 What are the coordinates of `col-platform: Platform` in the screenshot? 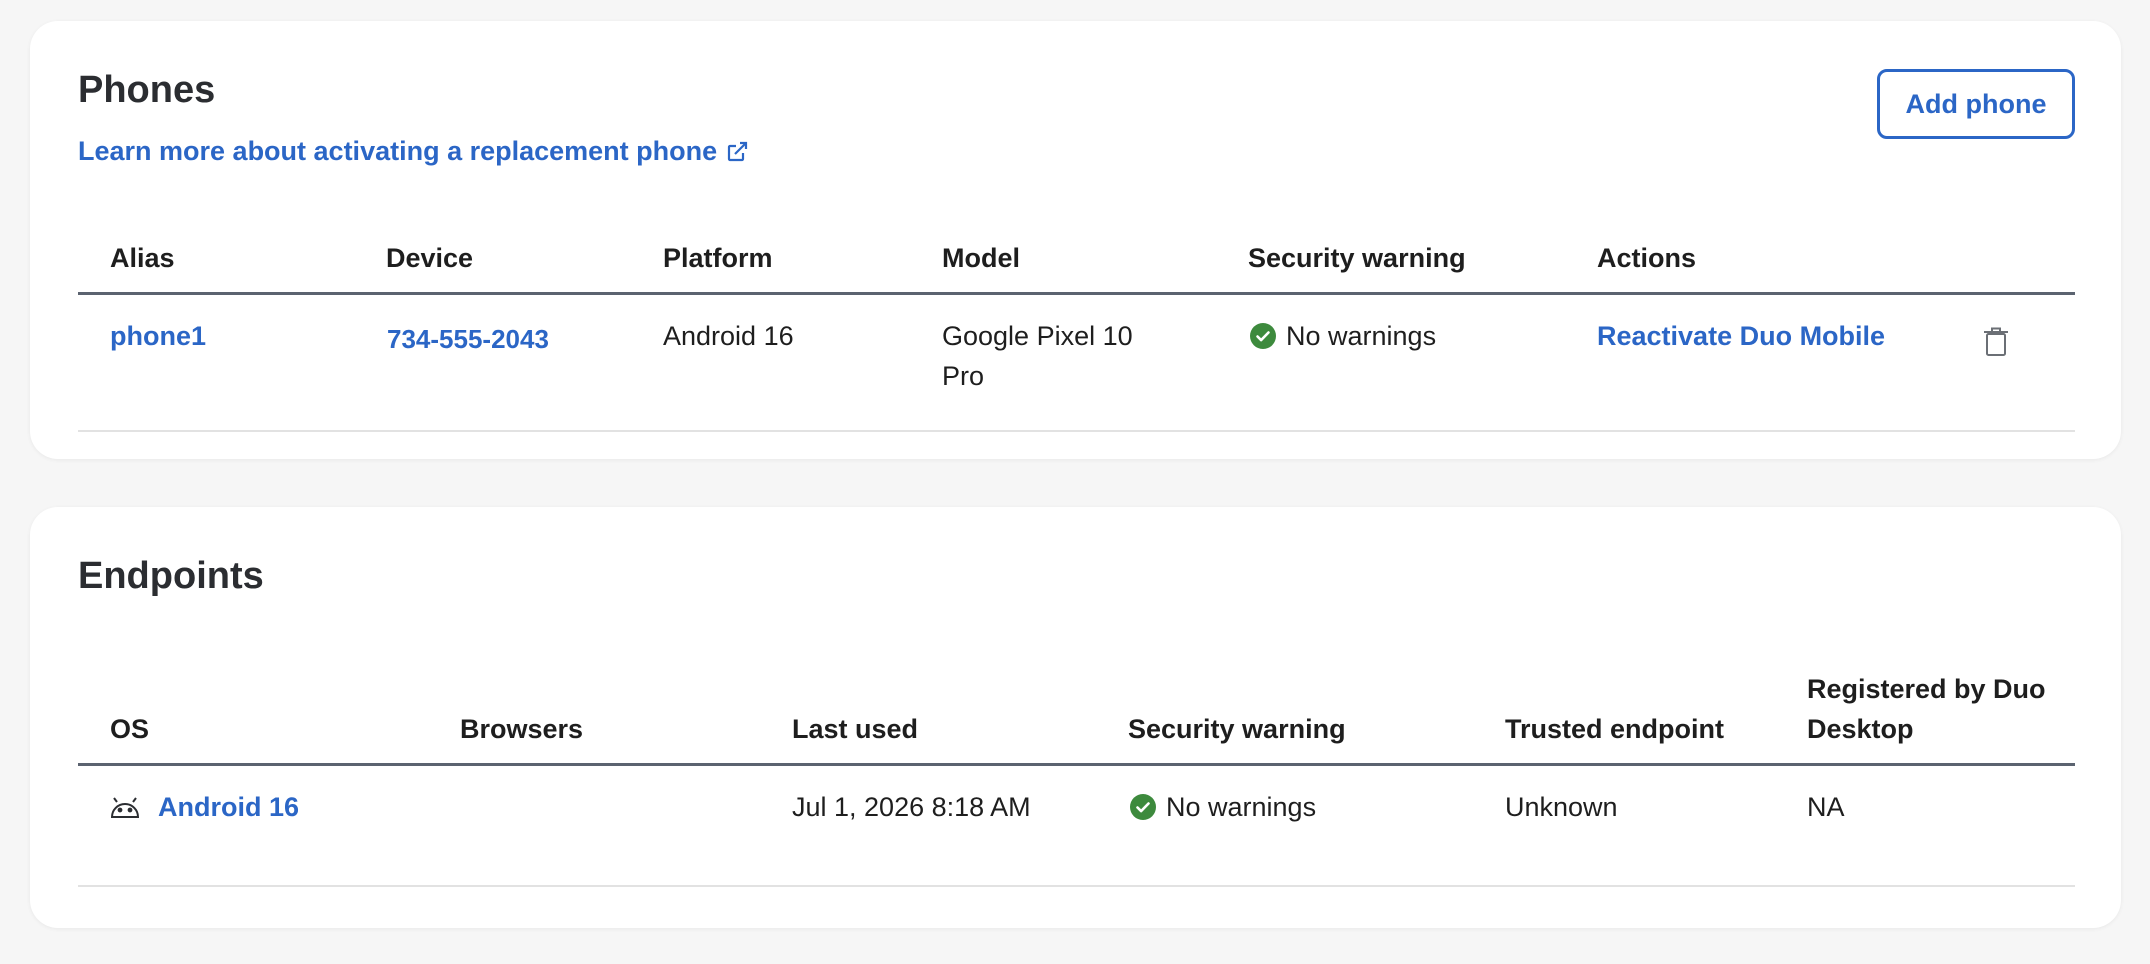 It's located at (718, 258).